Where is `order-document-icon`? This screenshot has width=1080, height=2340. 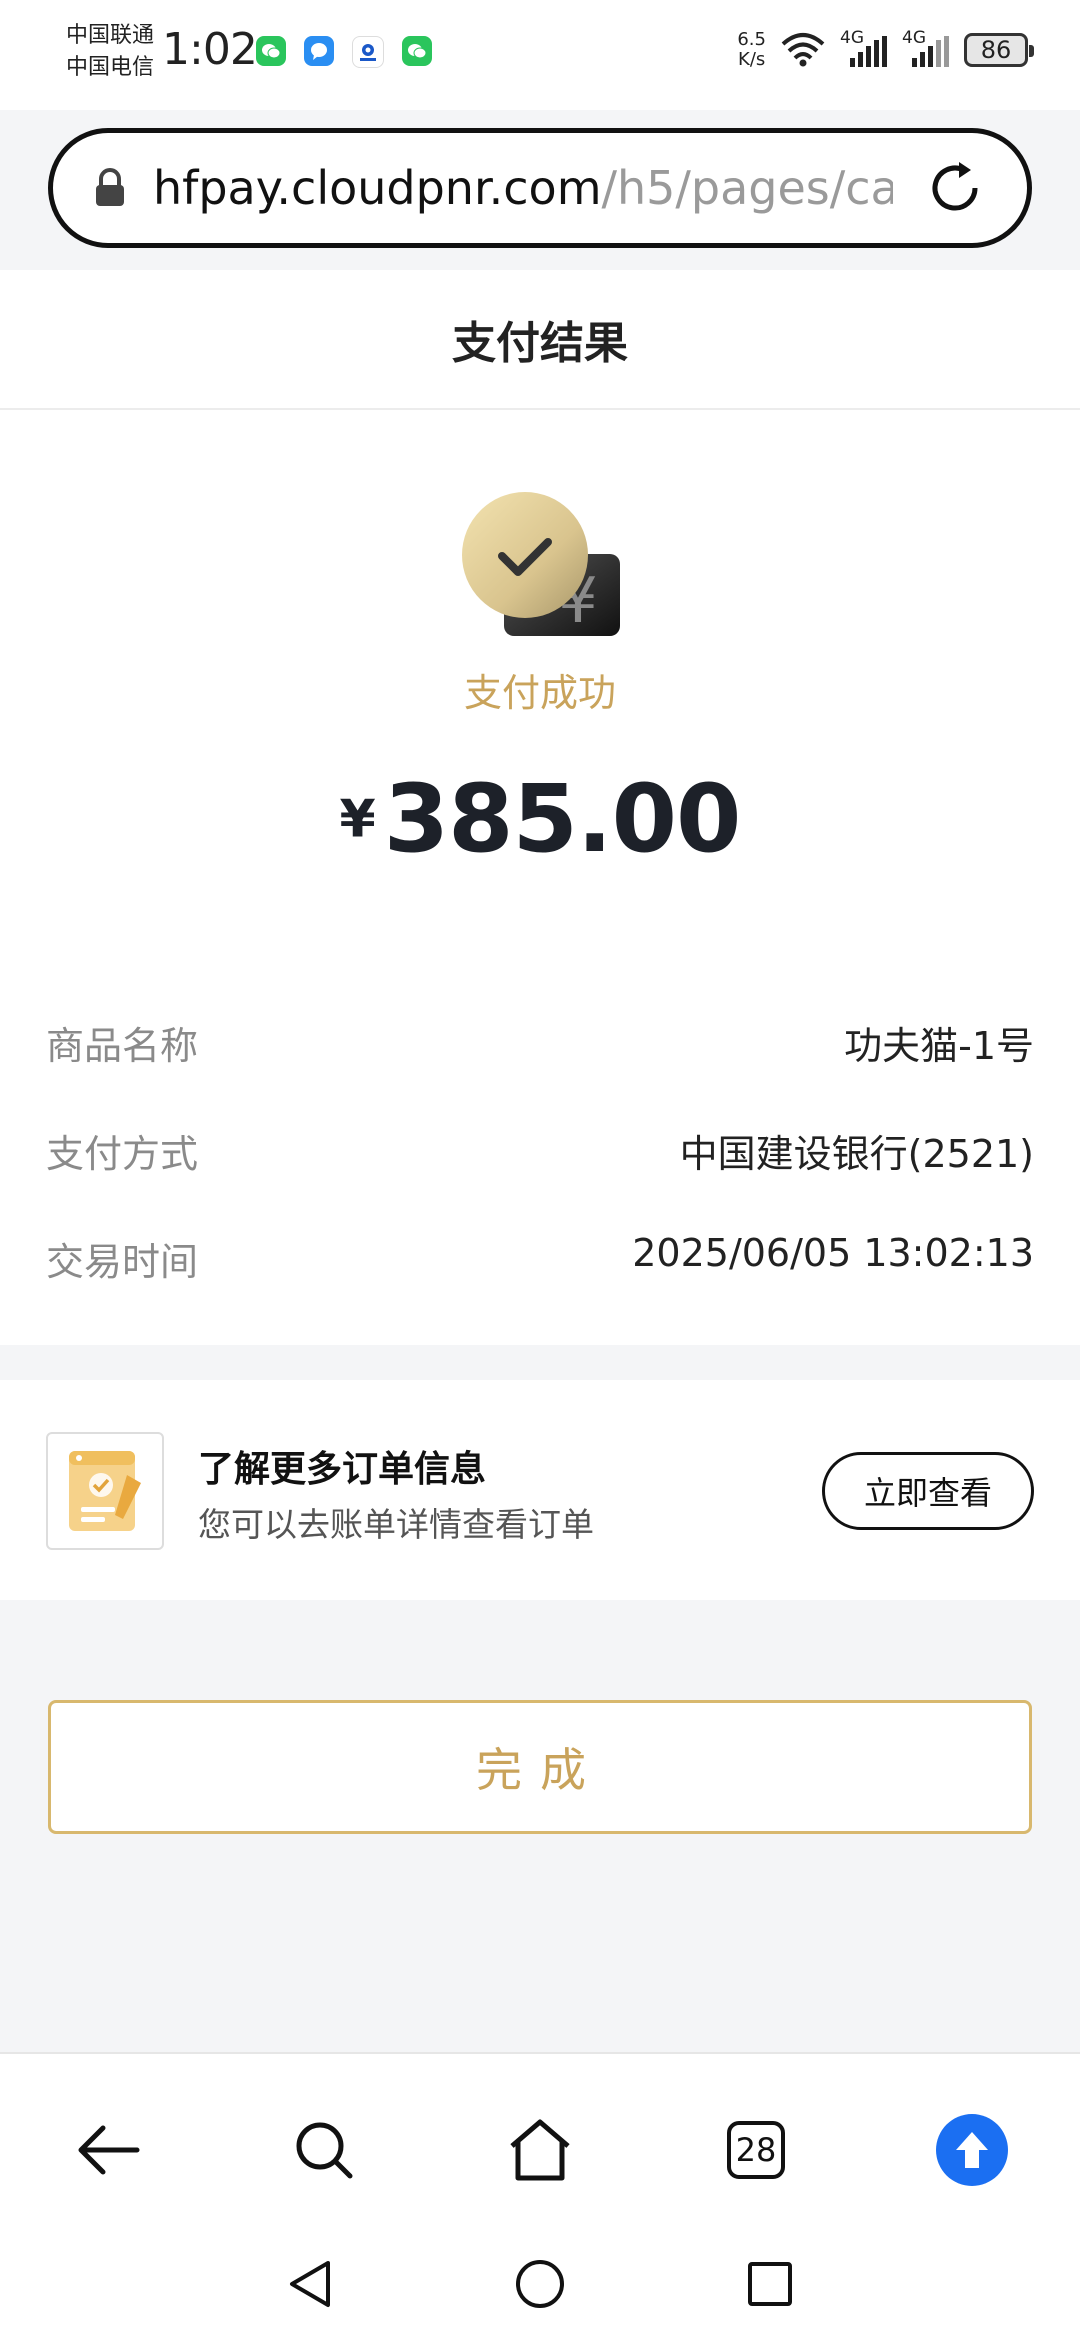 order-document-icon is located at coordinates (105, 1491).